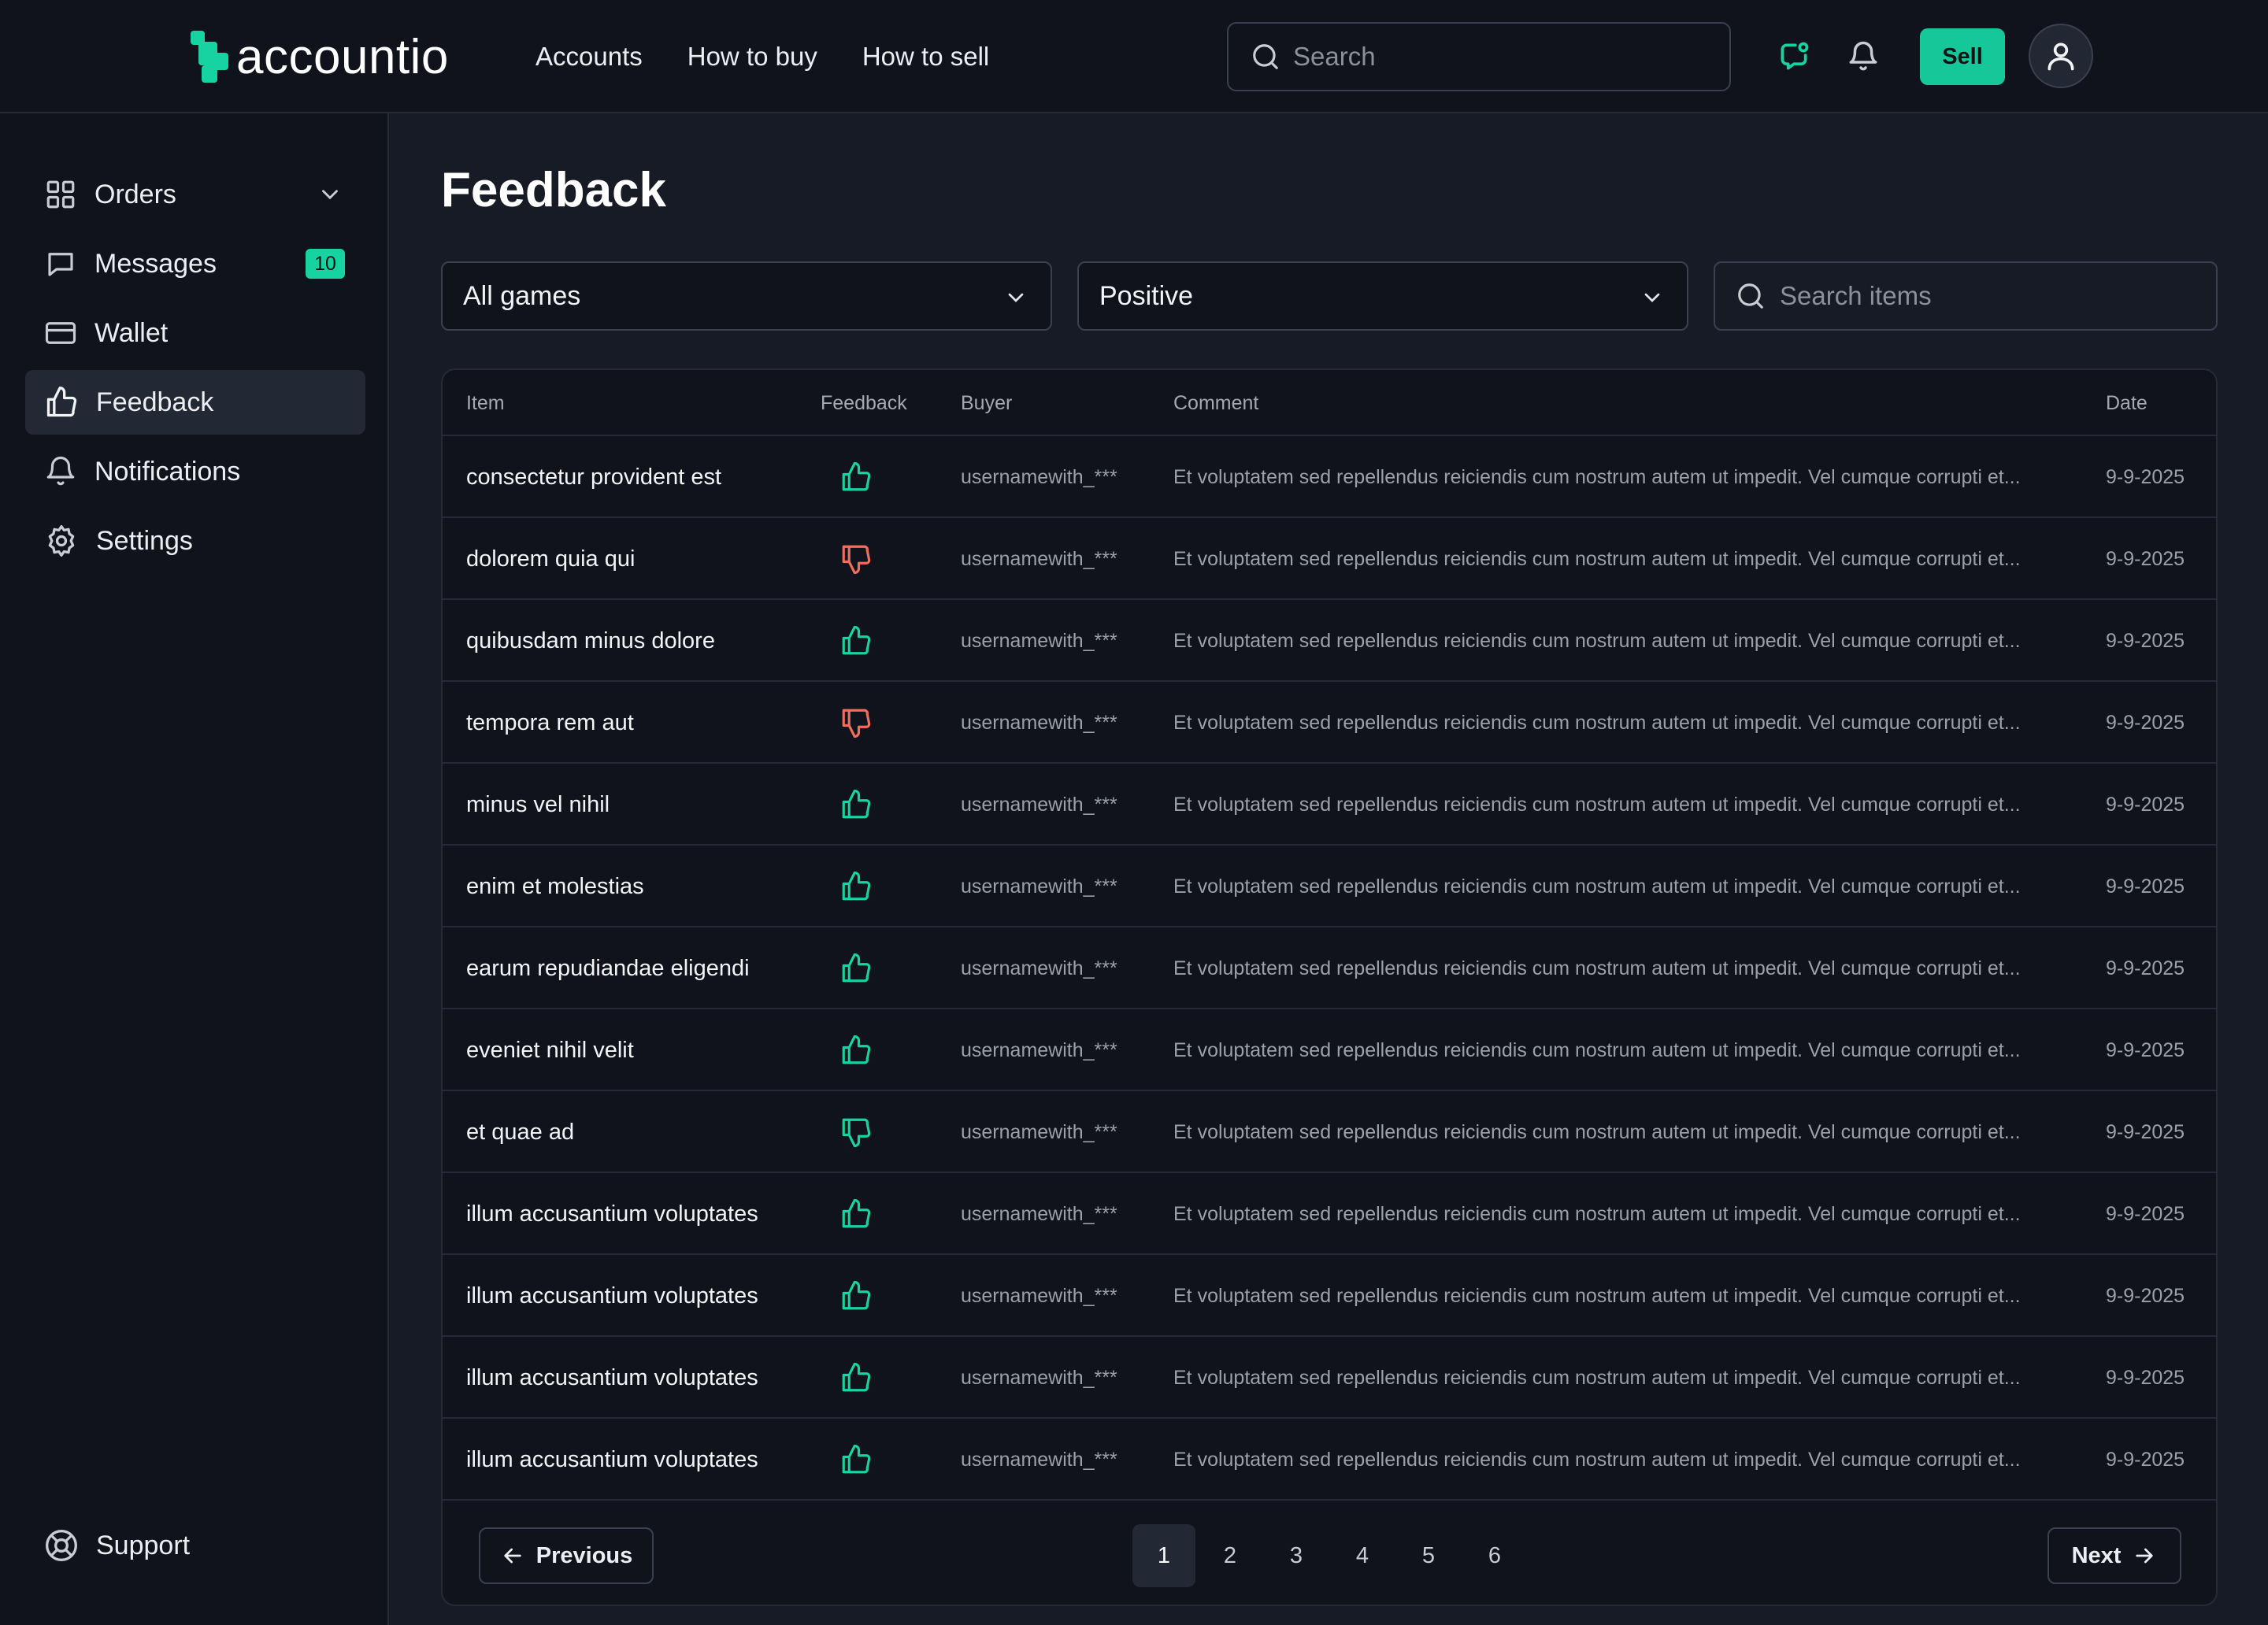 This screenshot has height=1625, width=2268. What do you see at coordinates (320, 57) in the screenshot?
I see `logo: accountio` at bounding box center [320, 57].